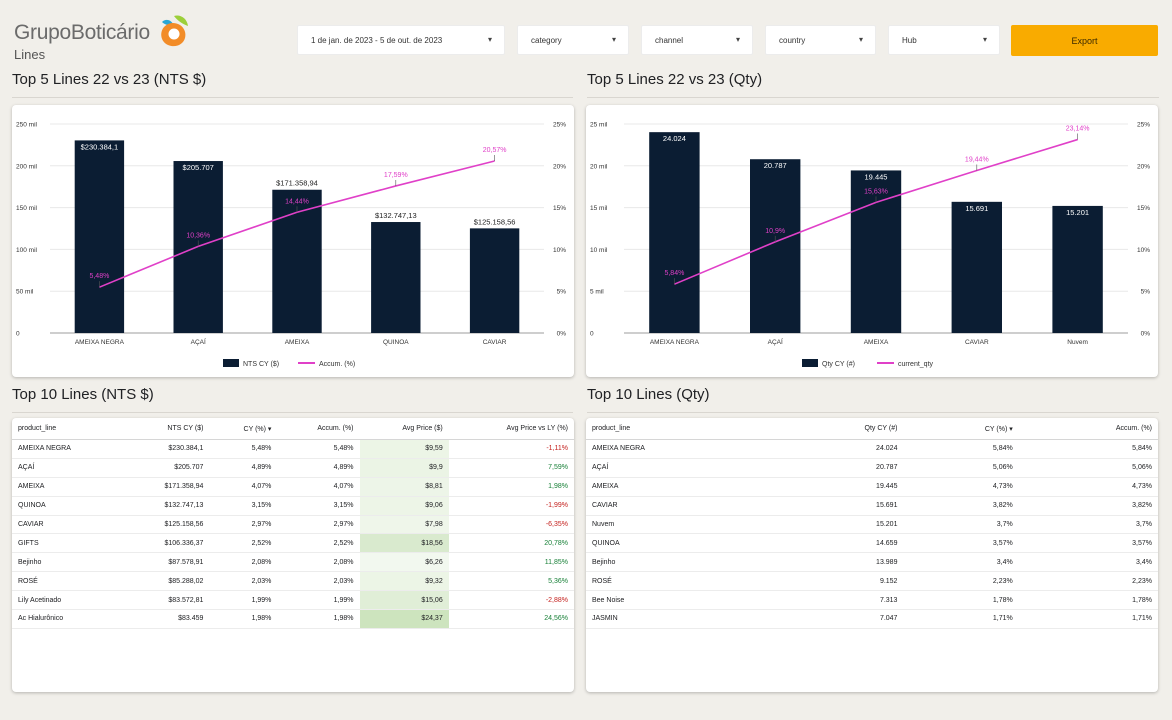 This screenshot has width=1172, height=720. I want to click on table-cell: $24,37, so click(404, 619).